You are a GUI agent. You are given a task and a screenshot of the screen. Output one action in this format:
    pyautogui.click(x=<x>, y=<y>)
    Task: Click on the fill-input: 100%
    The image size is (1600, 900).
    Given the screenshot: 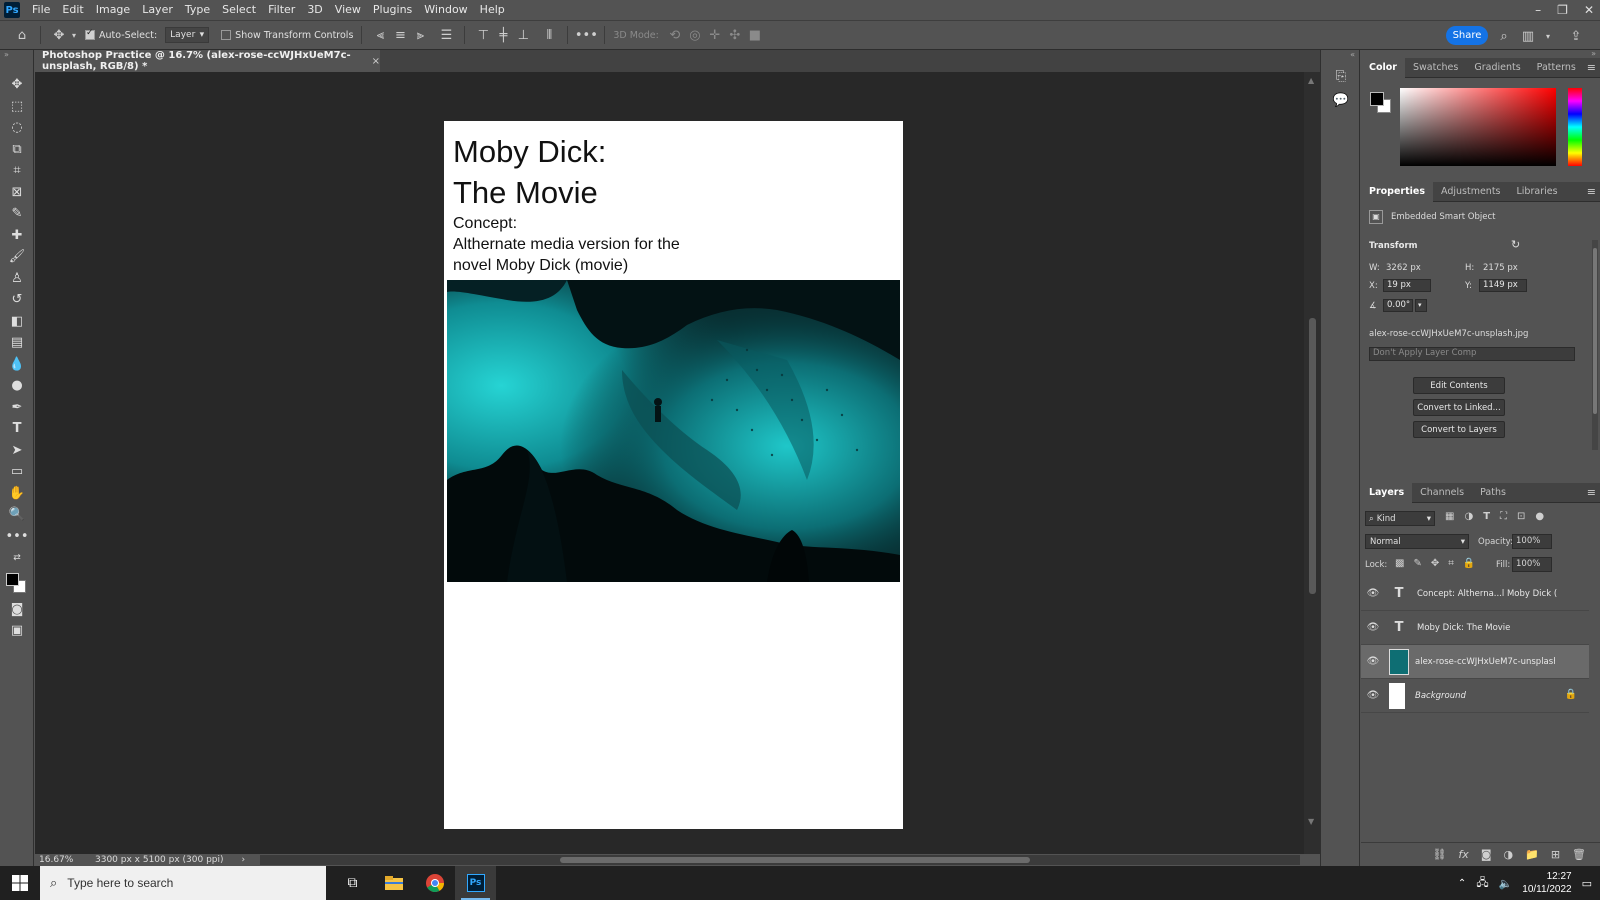 What is the action you would take?
    pyautogui.click(x=1532, y=564)
    